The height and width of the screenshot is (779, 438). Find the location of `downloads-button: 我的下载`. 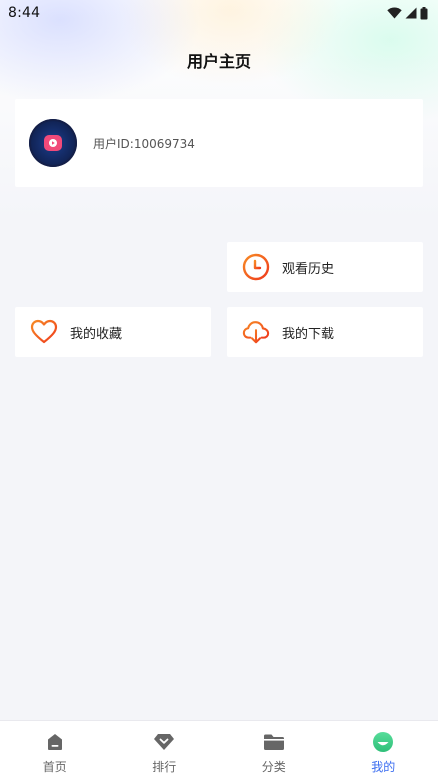

downloads-button: 我的下载 is located at coordinates (325, 332).